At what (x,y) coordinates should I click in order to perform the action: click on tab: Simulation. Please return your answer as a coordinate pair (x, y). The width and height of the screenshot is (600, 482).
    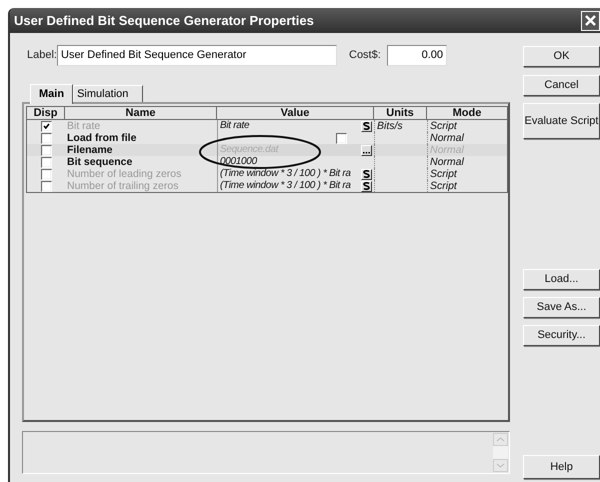
    Looking at the image, I should click on (108, 93).